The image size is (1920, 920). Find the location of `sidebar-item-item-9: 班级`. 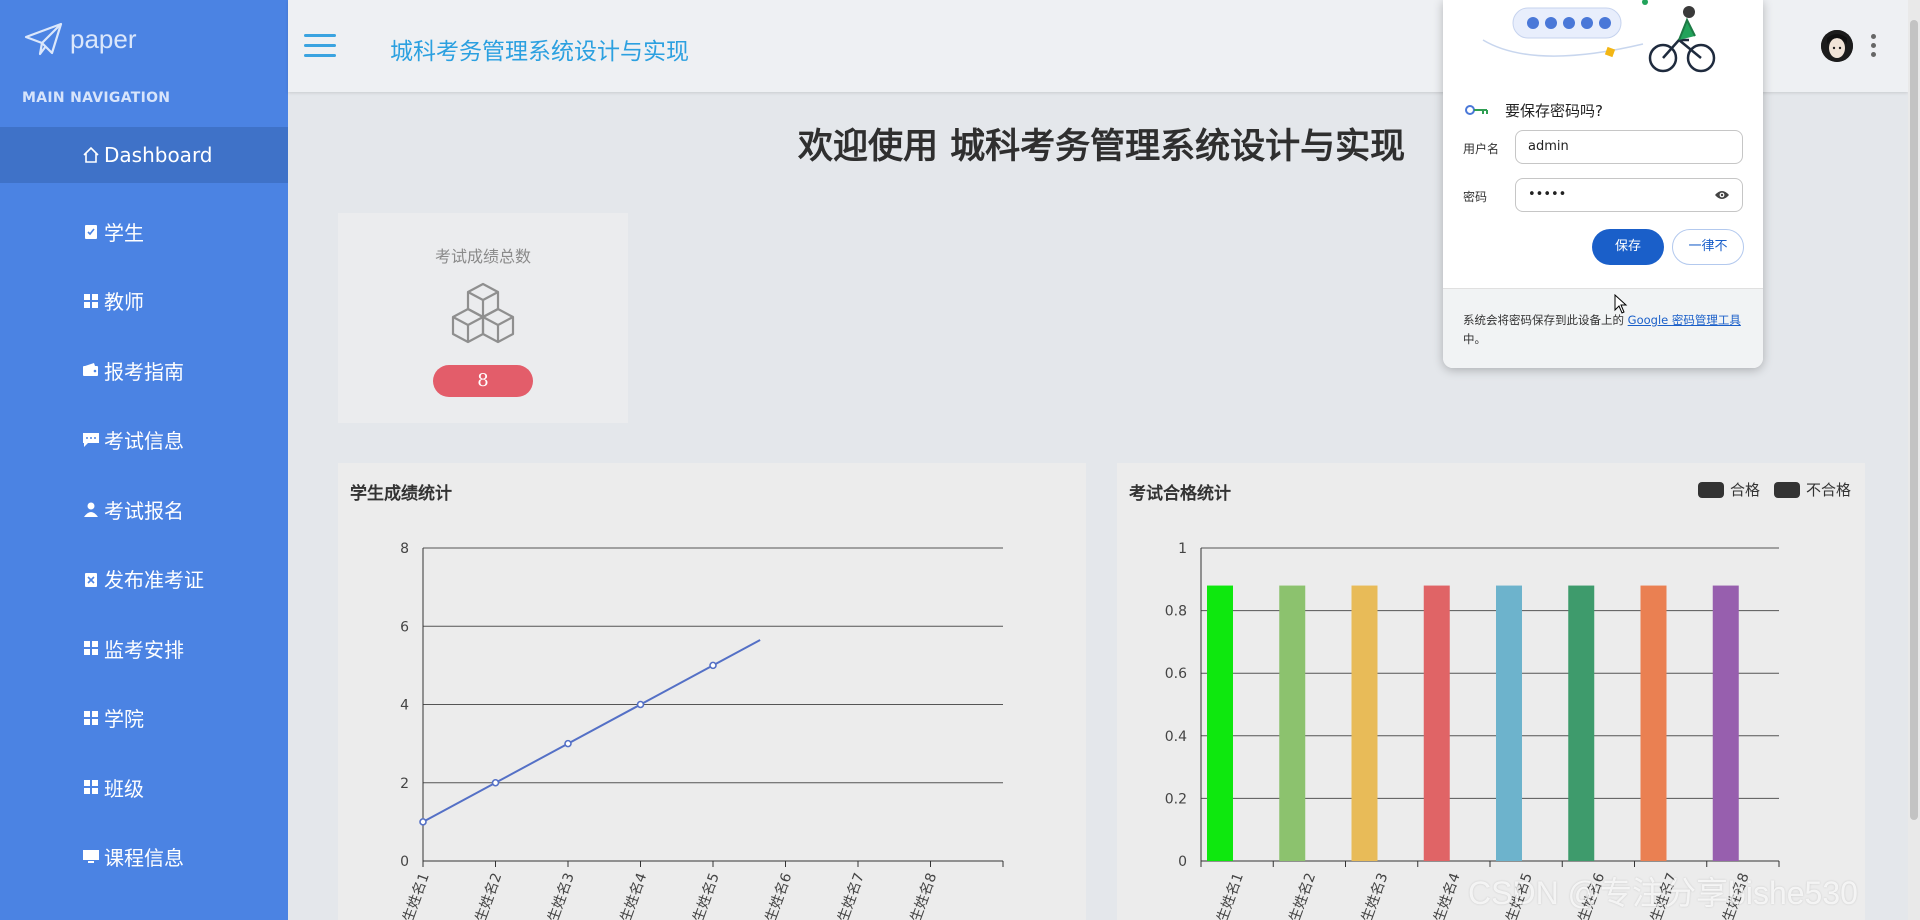

sidebar-item-item-9: 班级 is located at coordinates (144, 788).